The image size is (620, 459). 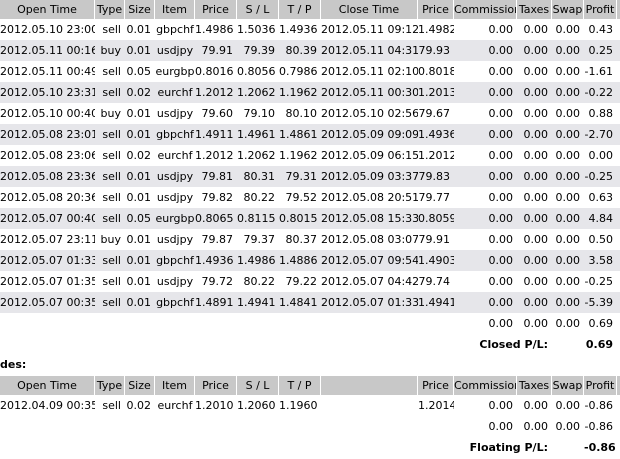 I want to click on cell-price: 79.81, so click(x=217, y=176).